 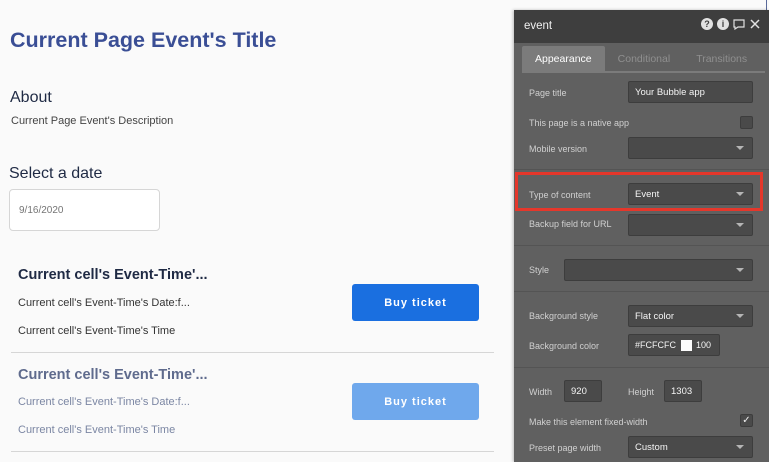 What do you see at coordinates (564, 346) in the screenshot?
I see `background-color-label: Background color` at bounding box center [564, 346].